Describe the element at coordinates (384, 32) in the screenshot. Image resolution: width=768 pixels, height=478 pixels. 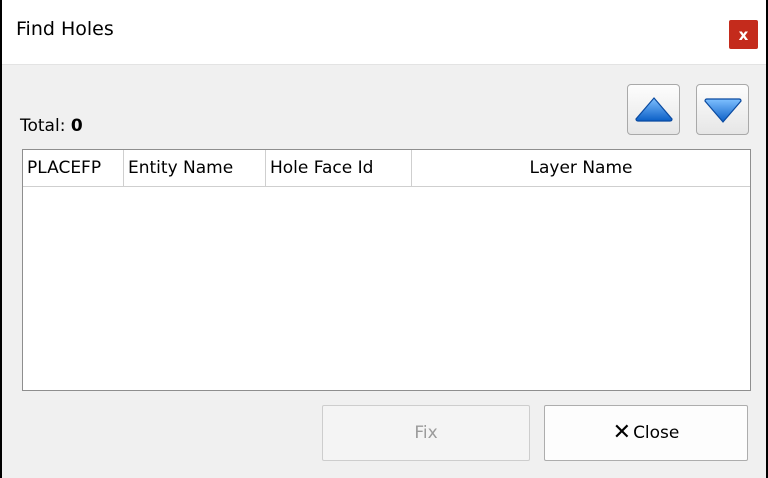
I see `title-bar: Find Holes x` at that location.